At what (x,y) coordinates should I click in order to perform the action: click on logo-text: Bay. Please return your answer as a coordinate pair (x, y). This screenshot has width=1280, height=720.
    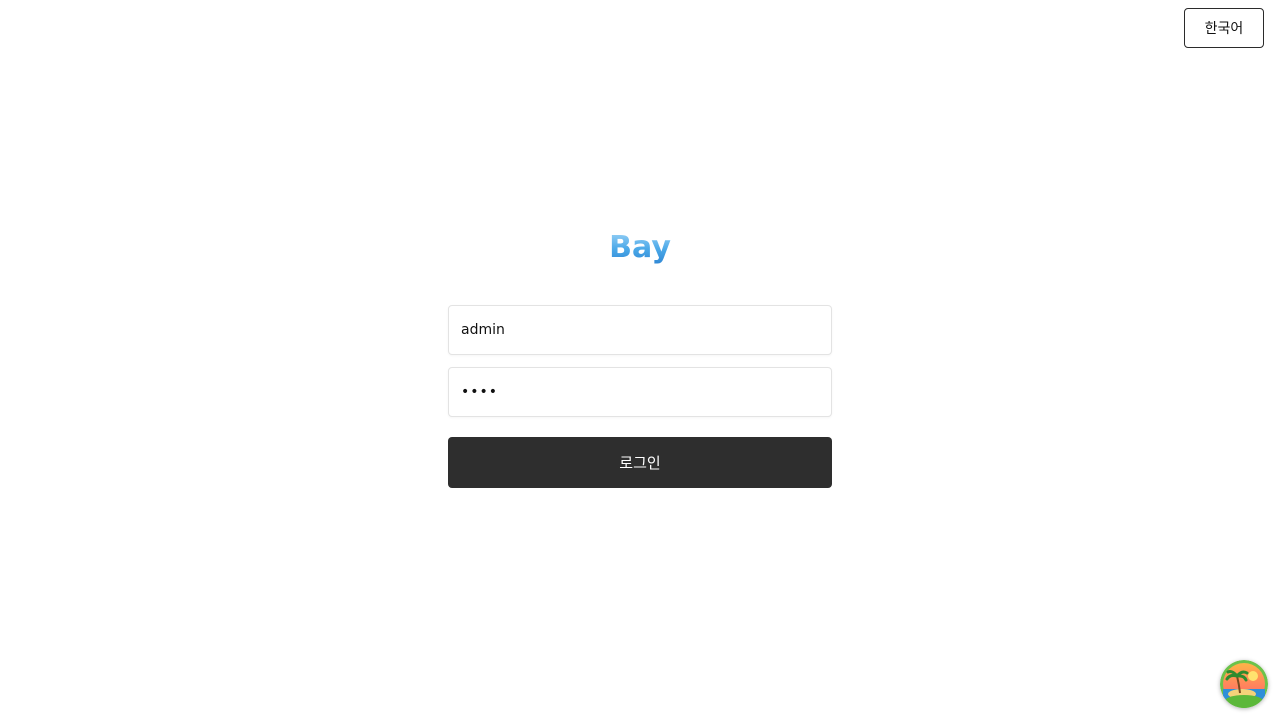
    Looking at the image, I should click on (640, 247).